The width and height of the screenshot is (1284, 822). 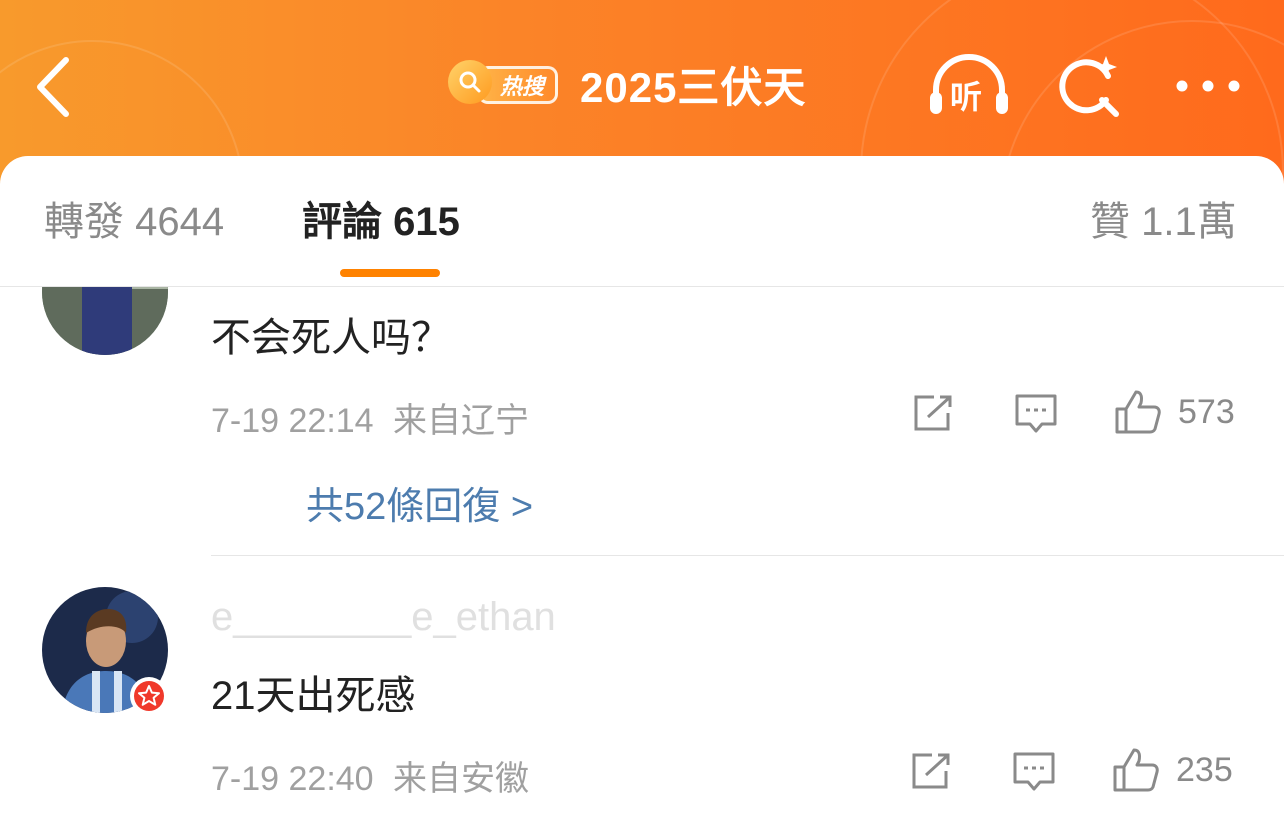 I want to click on page-title: 2025三伏天, so click(x=693, y=87).